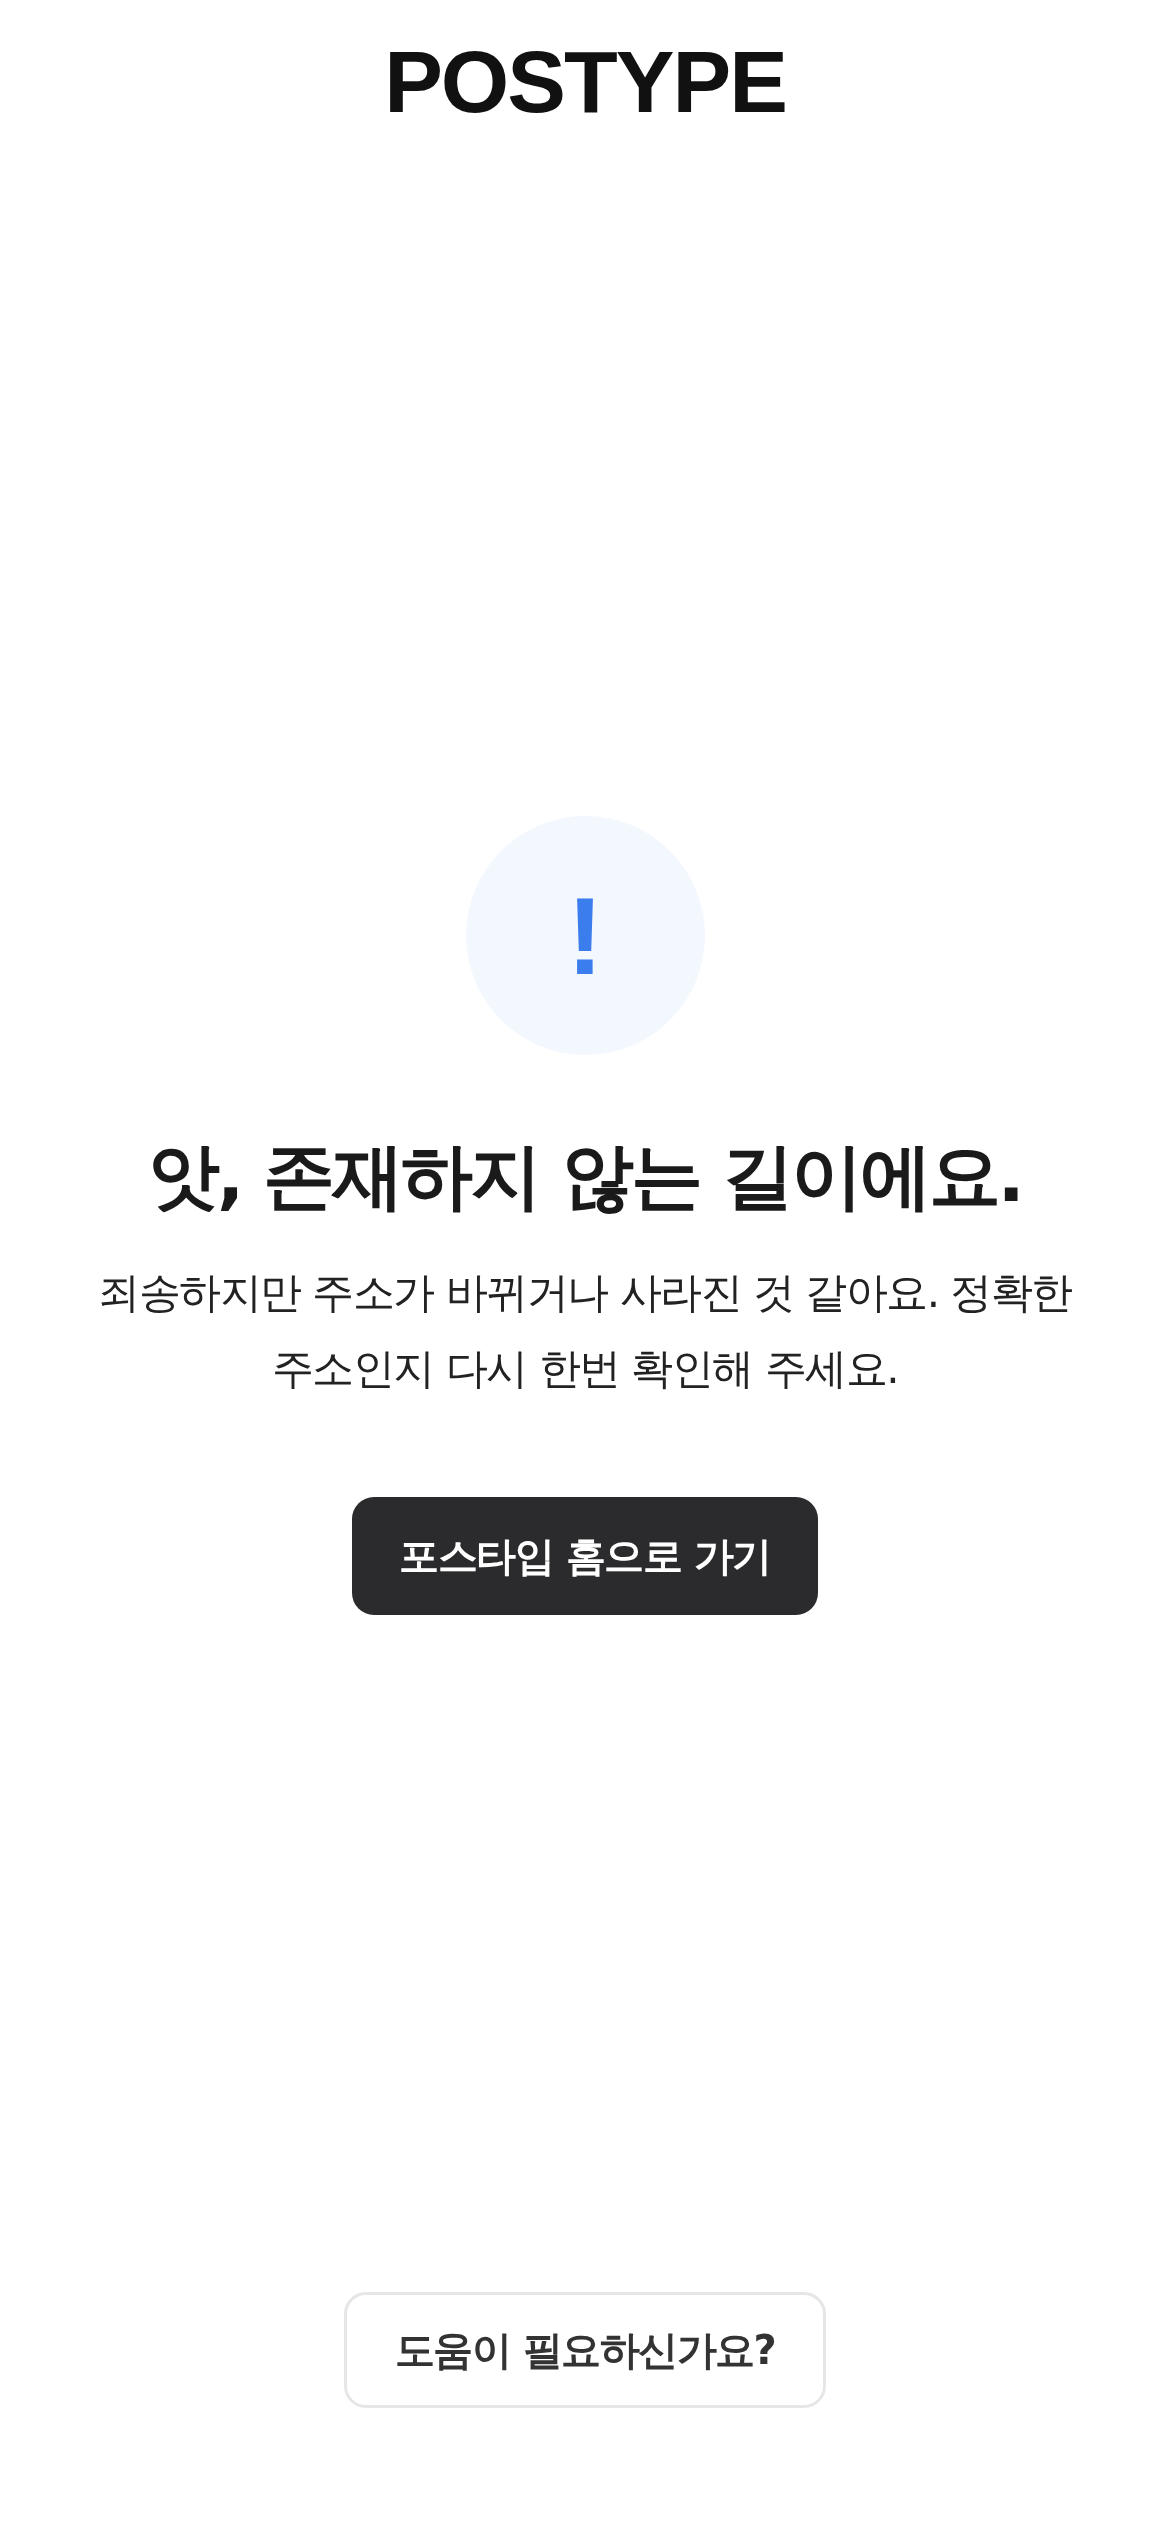  Describe the element at coordinates (585, 1331) in the screenshot. I see `error-message: 죄송하지만 주소가 바뀌거나 사라진 것 같아요. 정확한 주소인지 다시 한번 확인해 주세요.` at that location.